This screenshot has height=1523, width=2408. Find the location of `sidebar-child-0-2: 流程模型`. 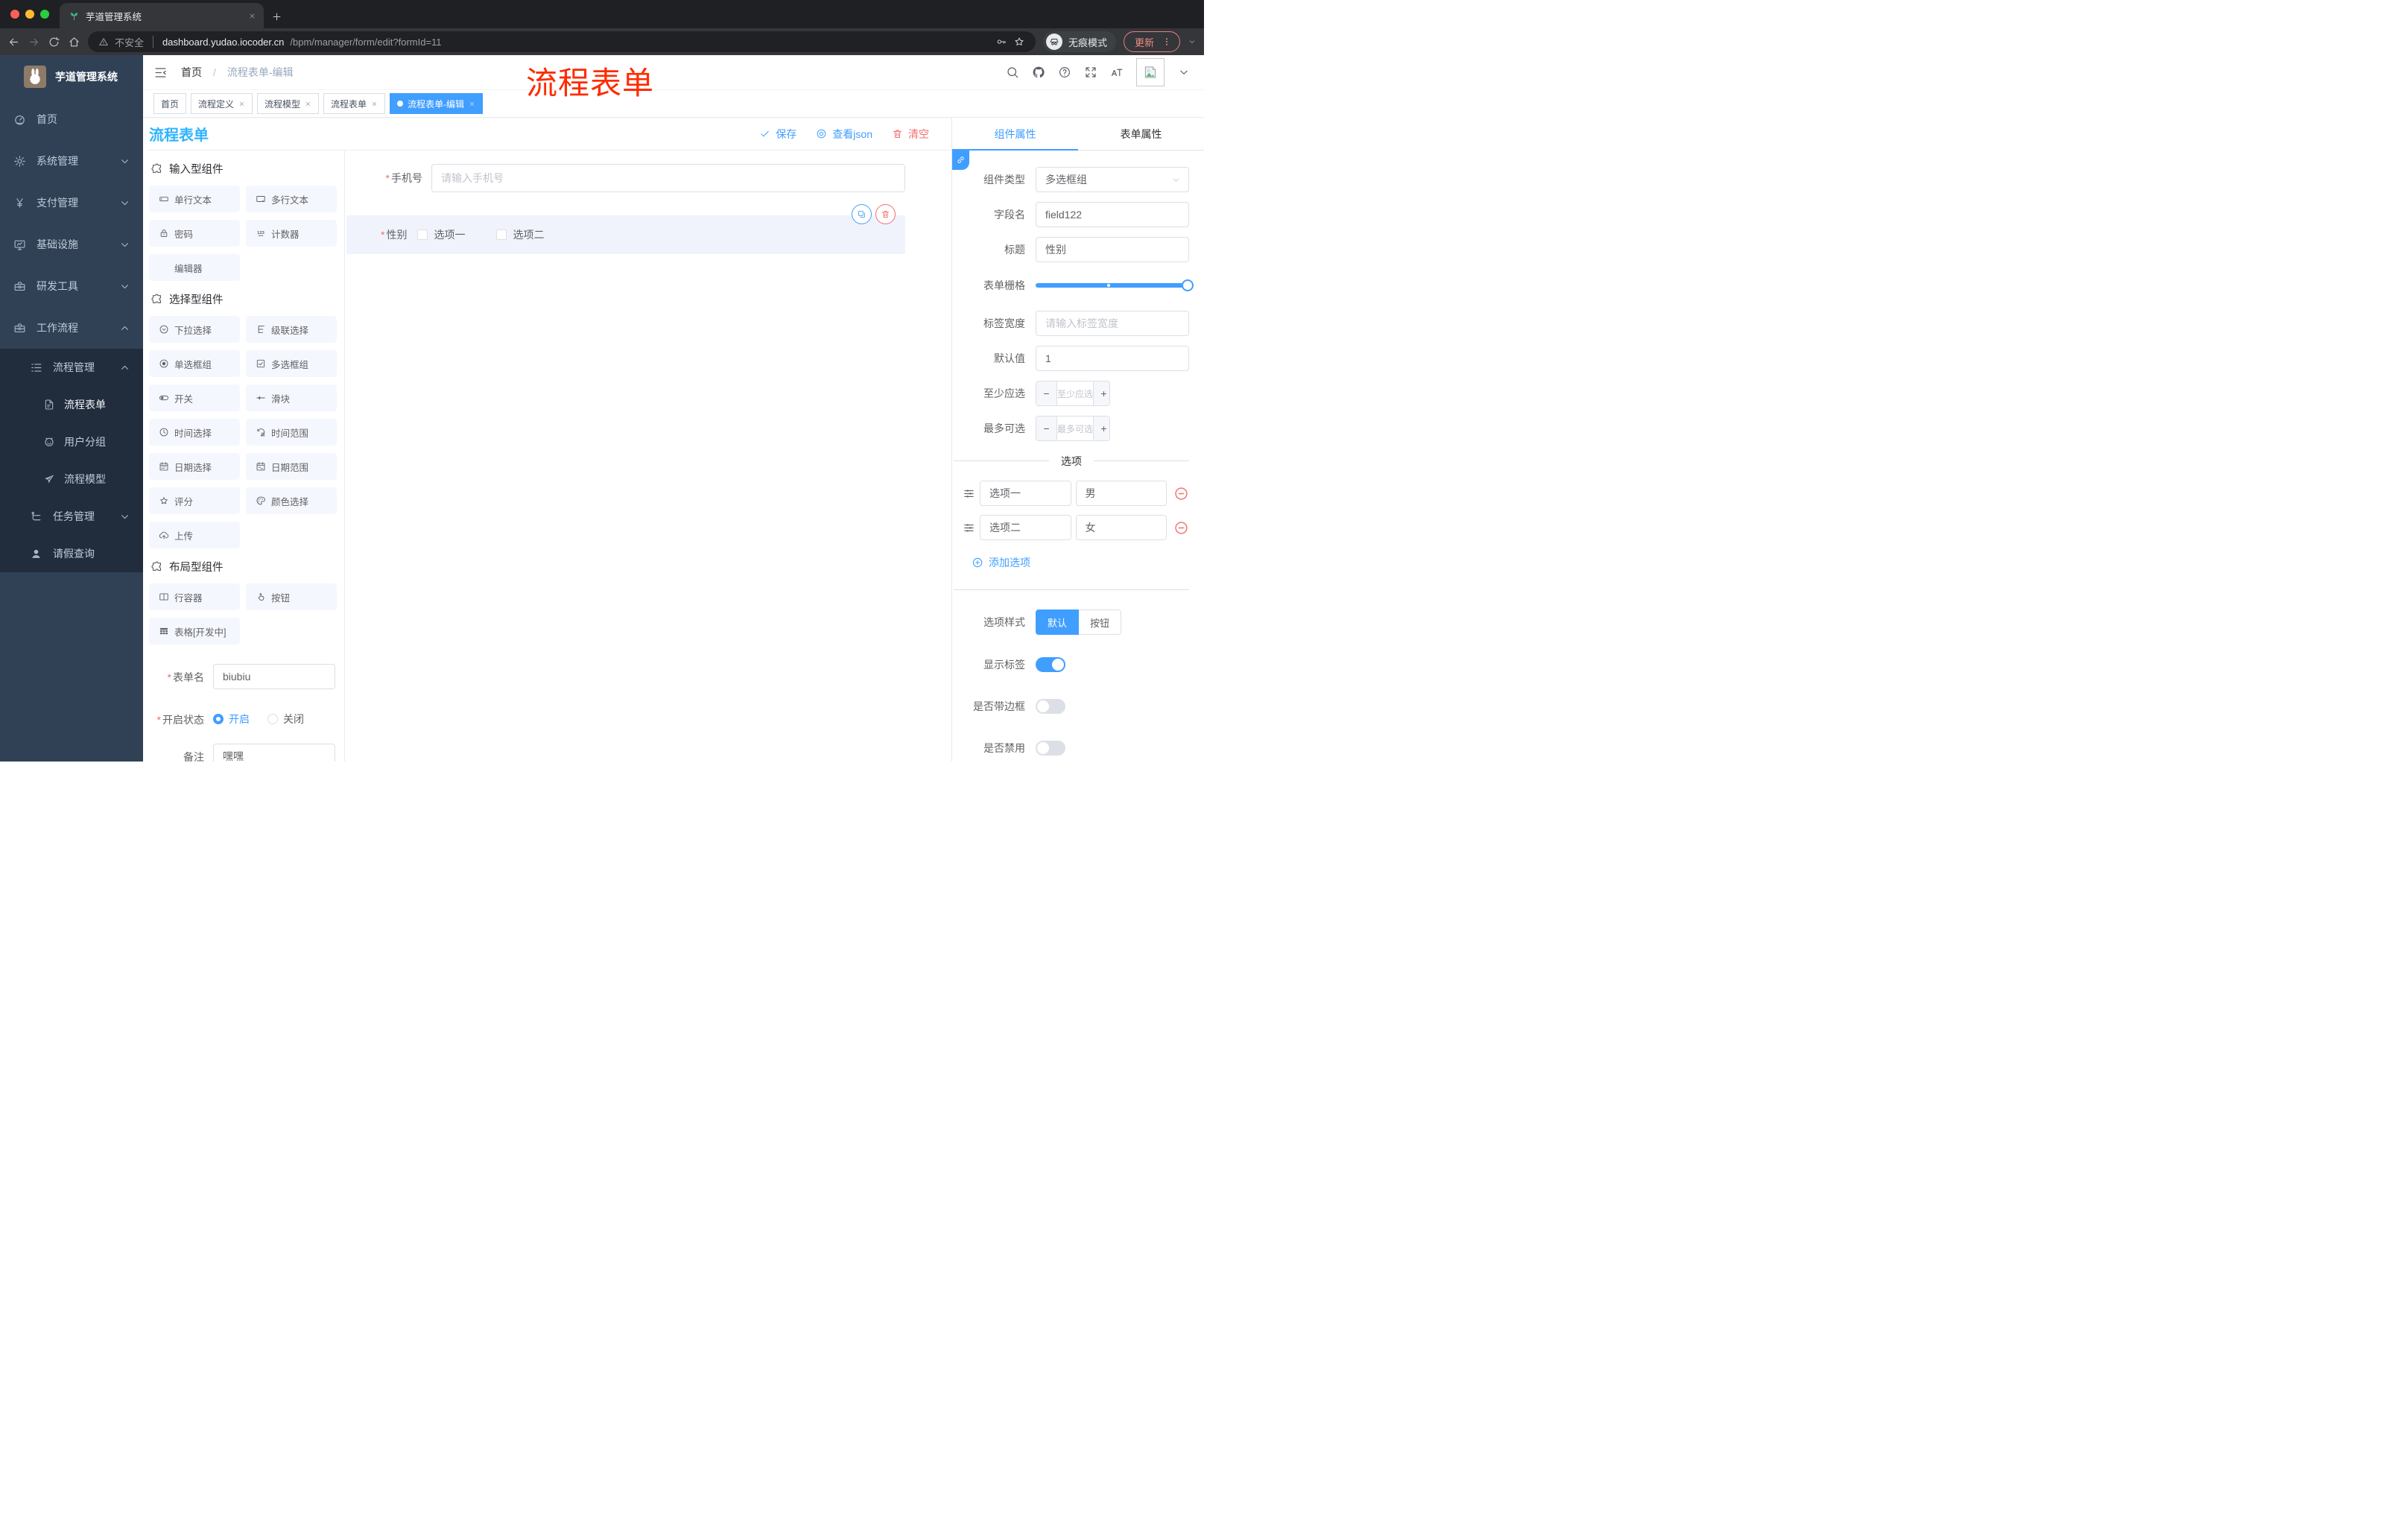

sidebar-child-0-2: 流程模型 is located at coordinates (71, 479).